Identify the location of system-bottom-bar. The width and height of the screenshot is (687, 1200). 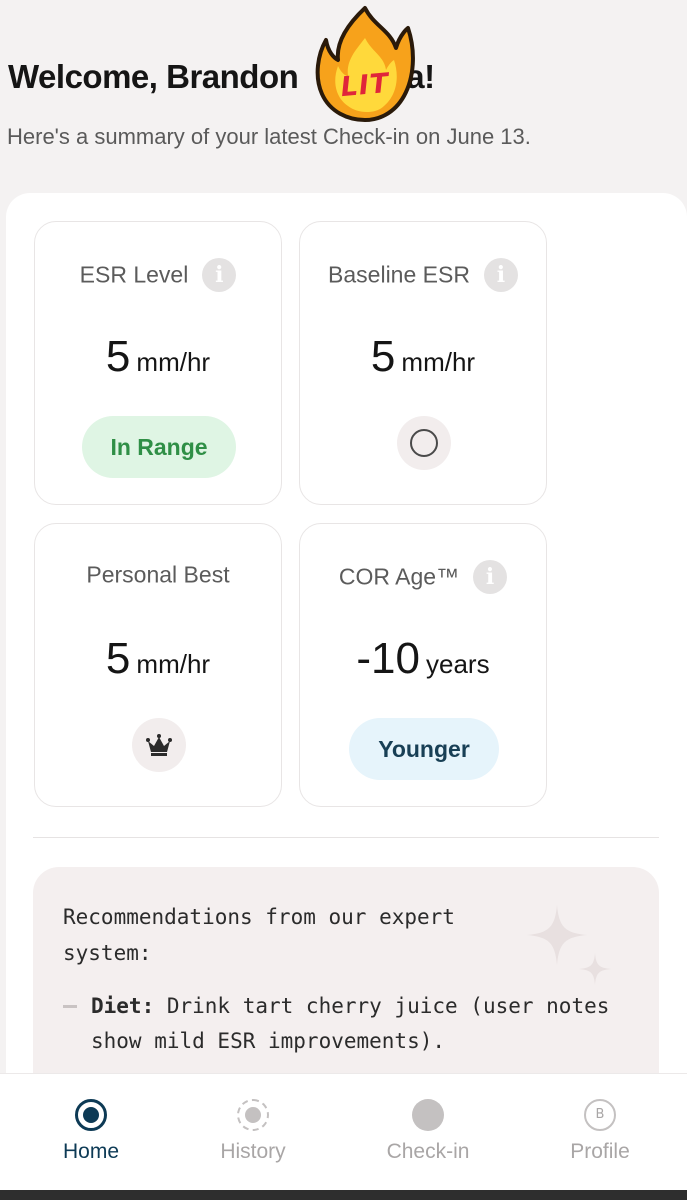
(343, 1195).